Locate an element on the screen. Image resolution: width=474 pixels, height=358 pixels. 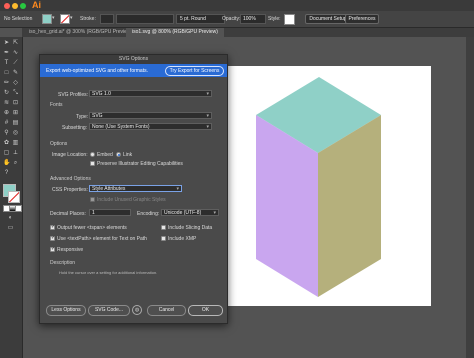
textpath-label: Use <textPath> element for Text on Path is located at coordinates (102, 239).